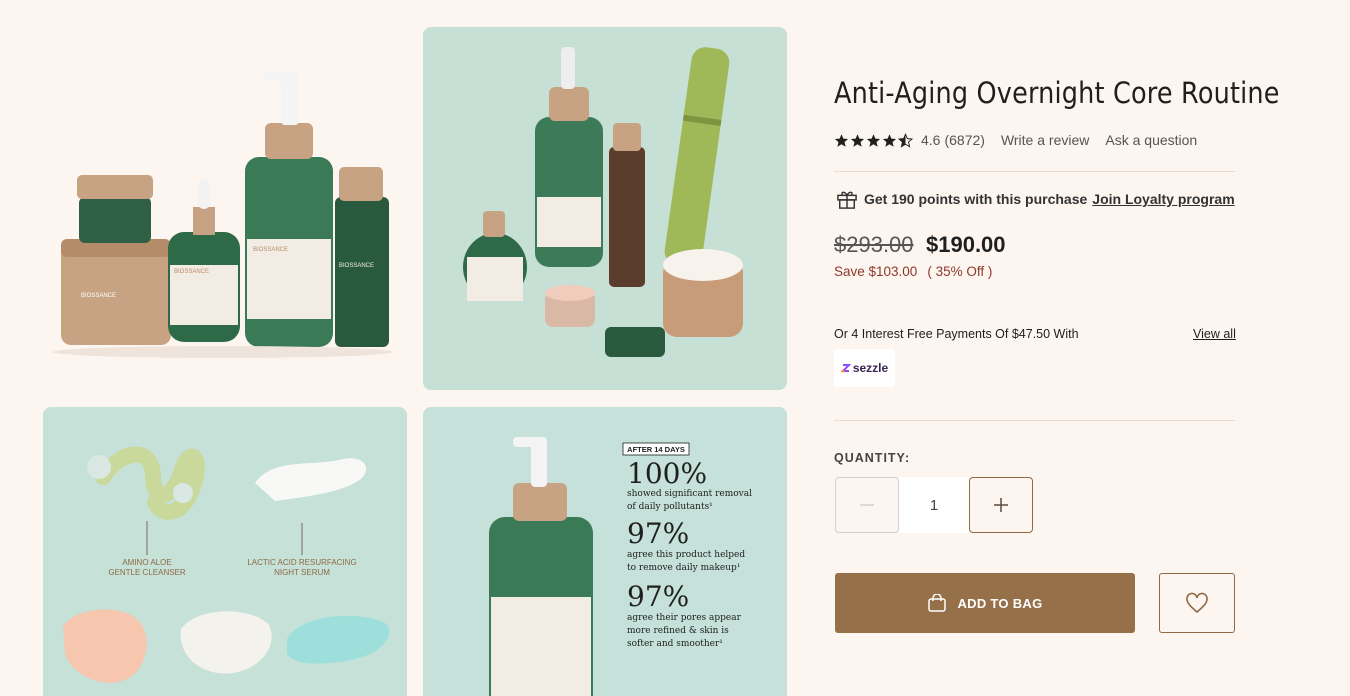 The width and height of the screenshot is (1350, 696). Describe the element at coordinates (966, 244) in the screenshot. I see `sale-price: $190.00` at that location.